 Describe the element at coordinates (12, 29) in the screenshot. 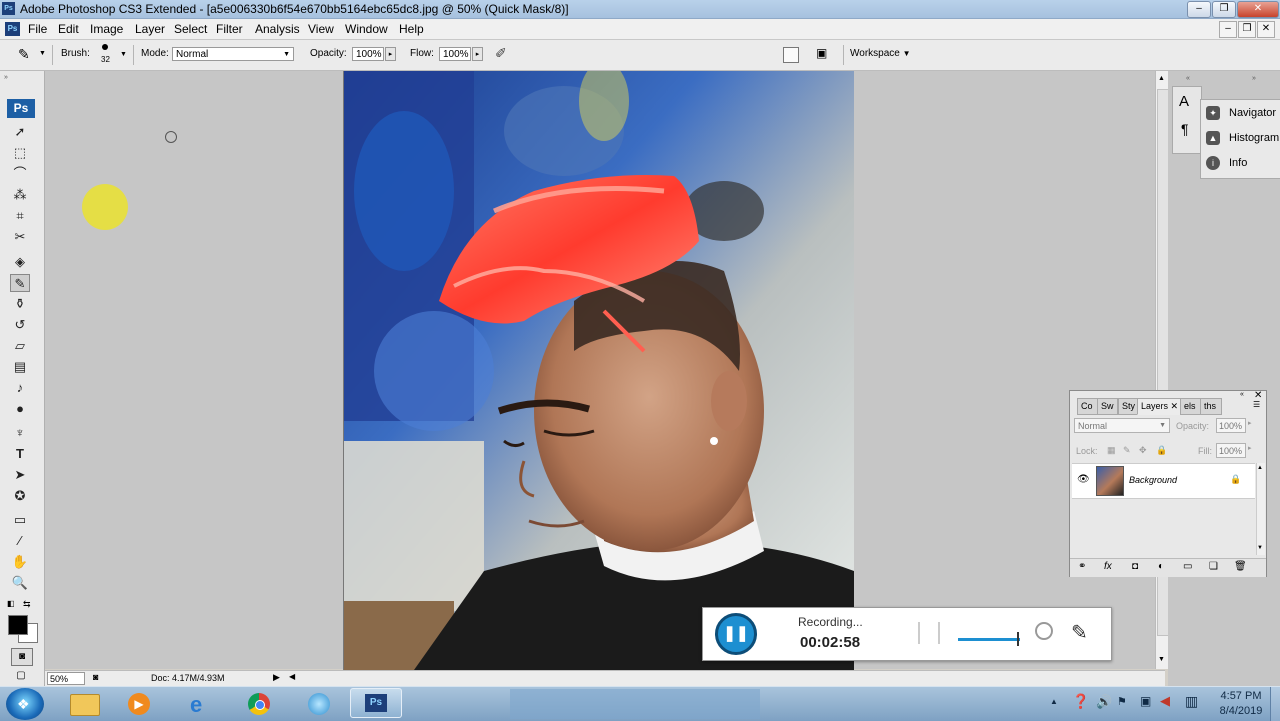

I see `photoshop-document-icon: Ps` at that location.